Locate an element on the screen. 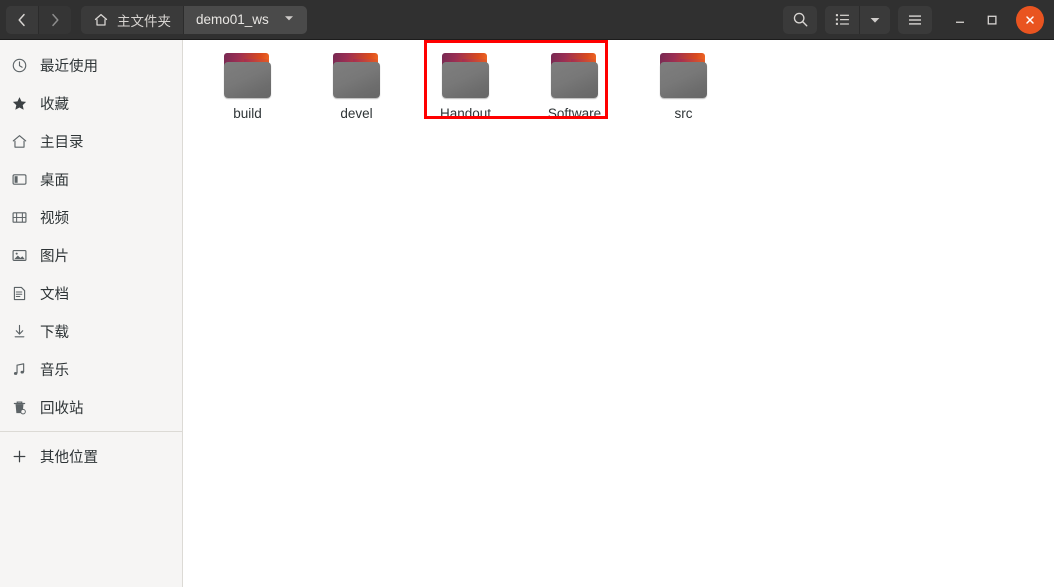 The width and height of the screenshot is (1054, 587). music-icon is located at coordinates (19, 369).